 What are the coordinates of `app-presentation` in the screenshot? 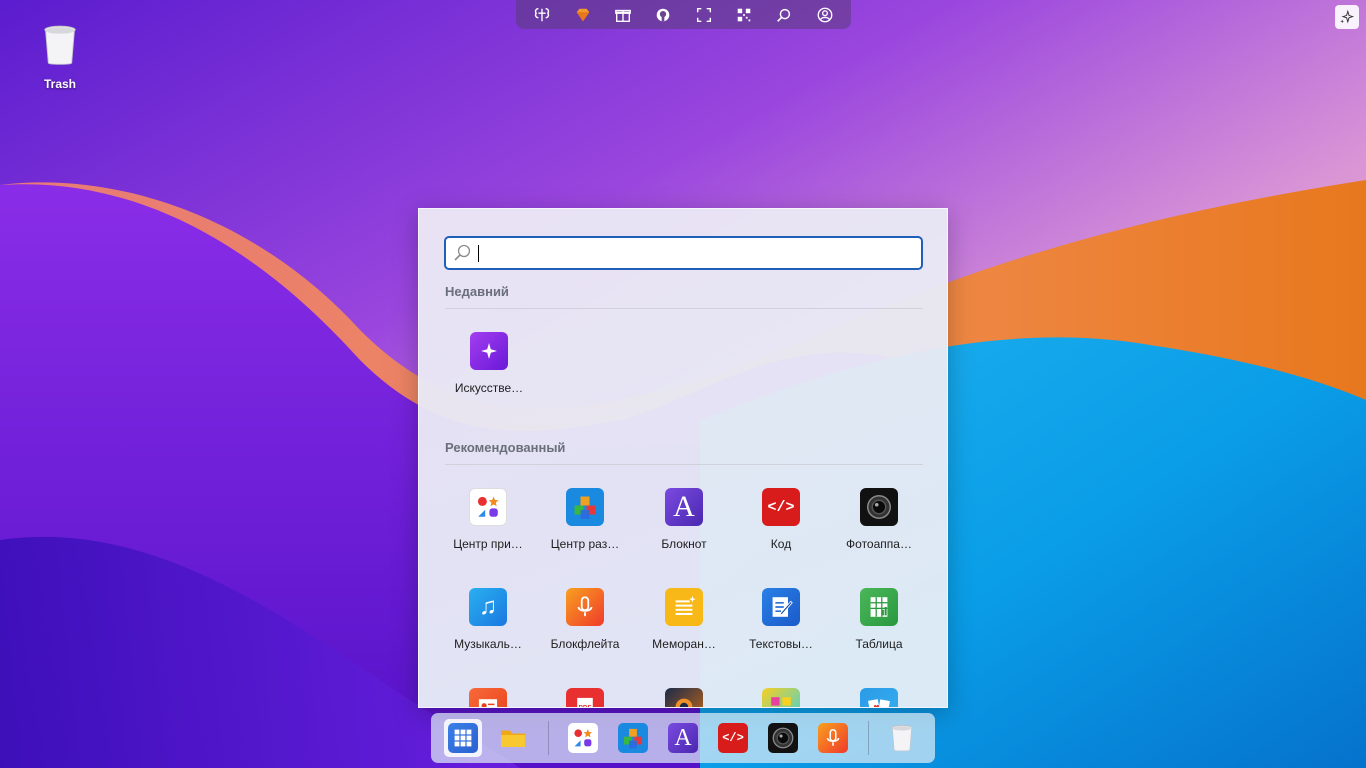 It's located at (488, 697).